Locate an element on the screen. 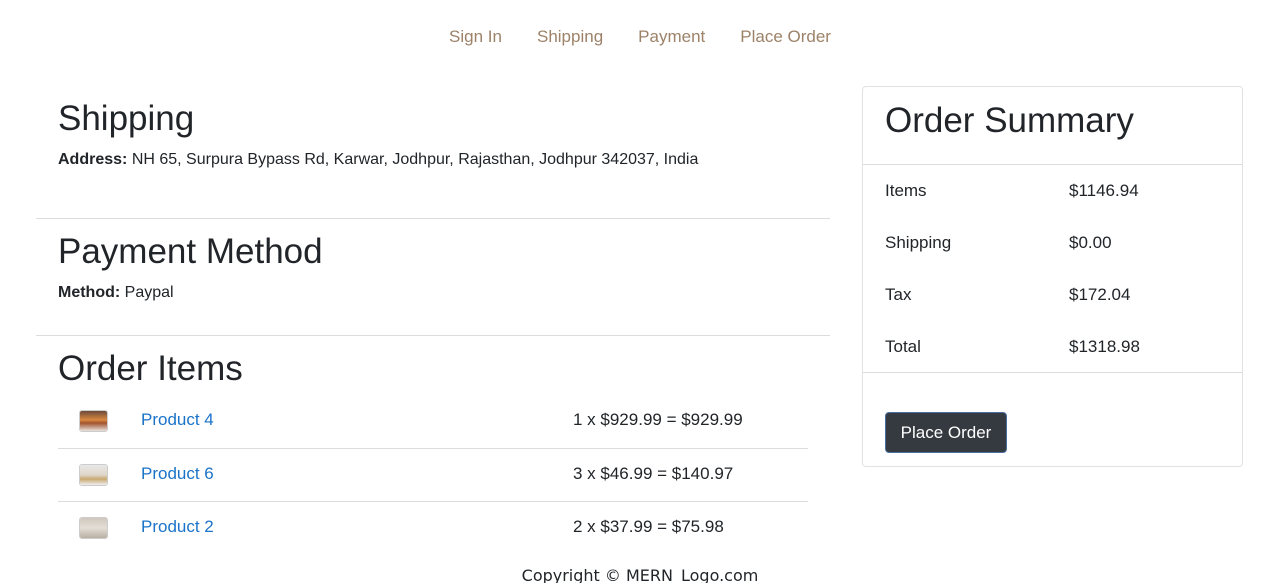 The image size is (1280, 583). step-place-order: Place Order is located at coordinates (785, 37).